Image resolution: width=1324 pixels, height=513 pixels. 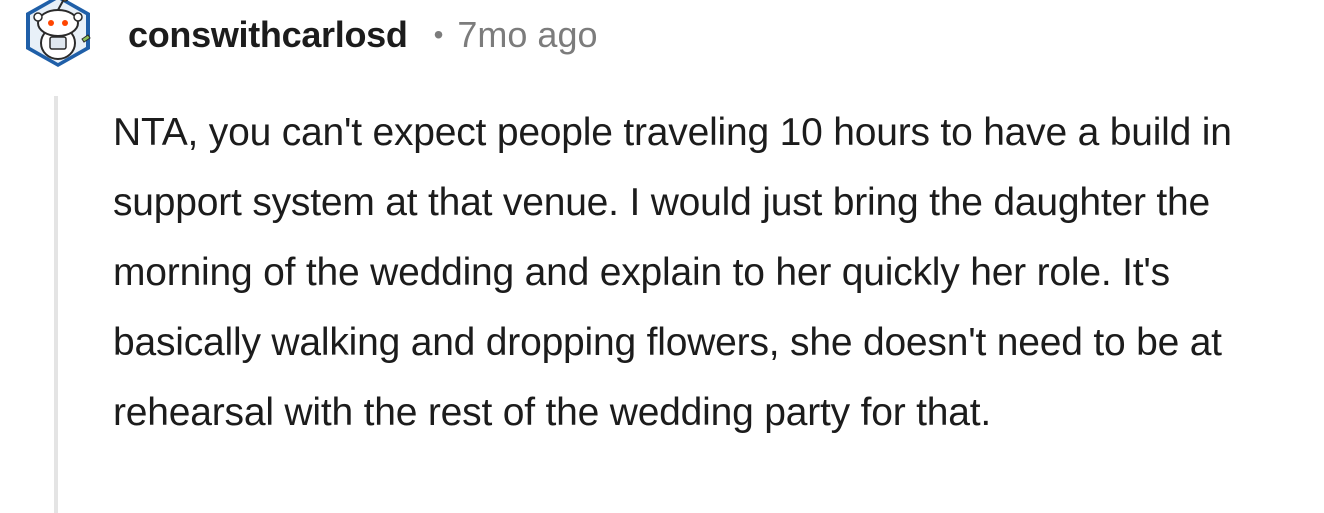 I want to click on username-link: conswithcarlosd, so click(x=268, y=35).